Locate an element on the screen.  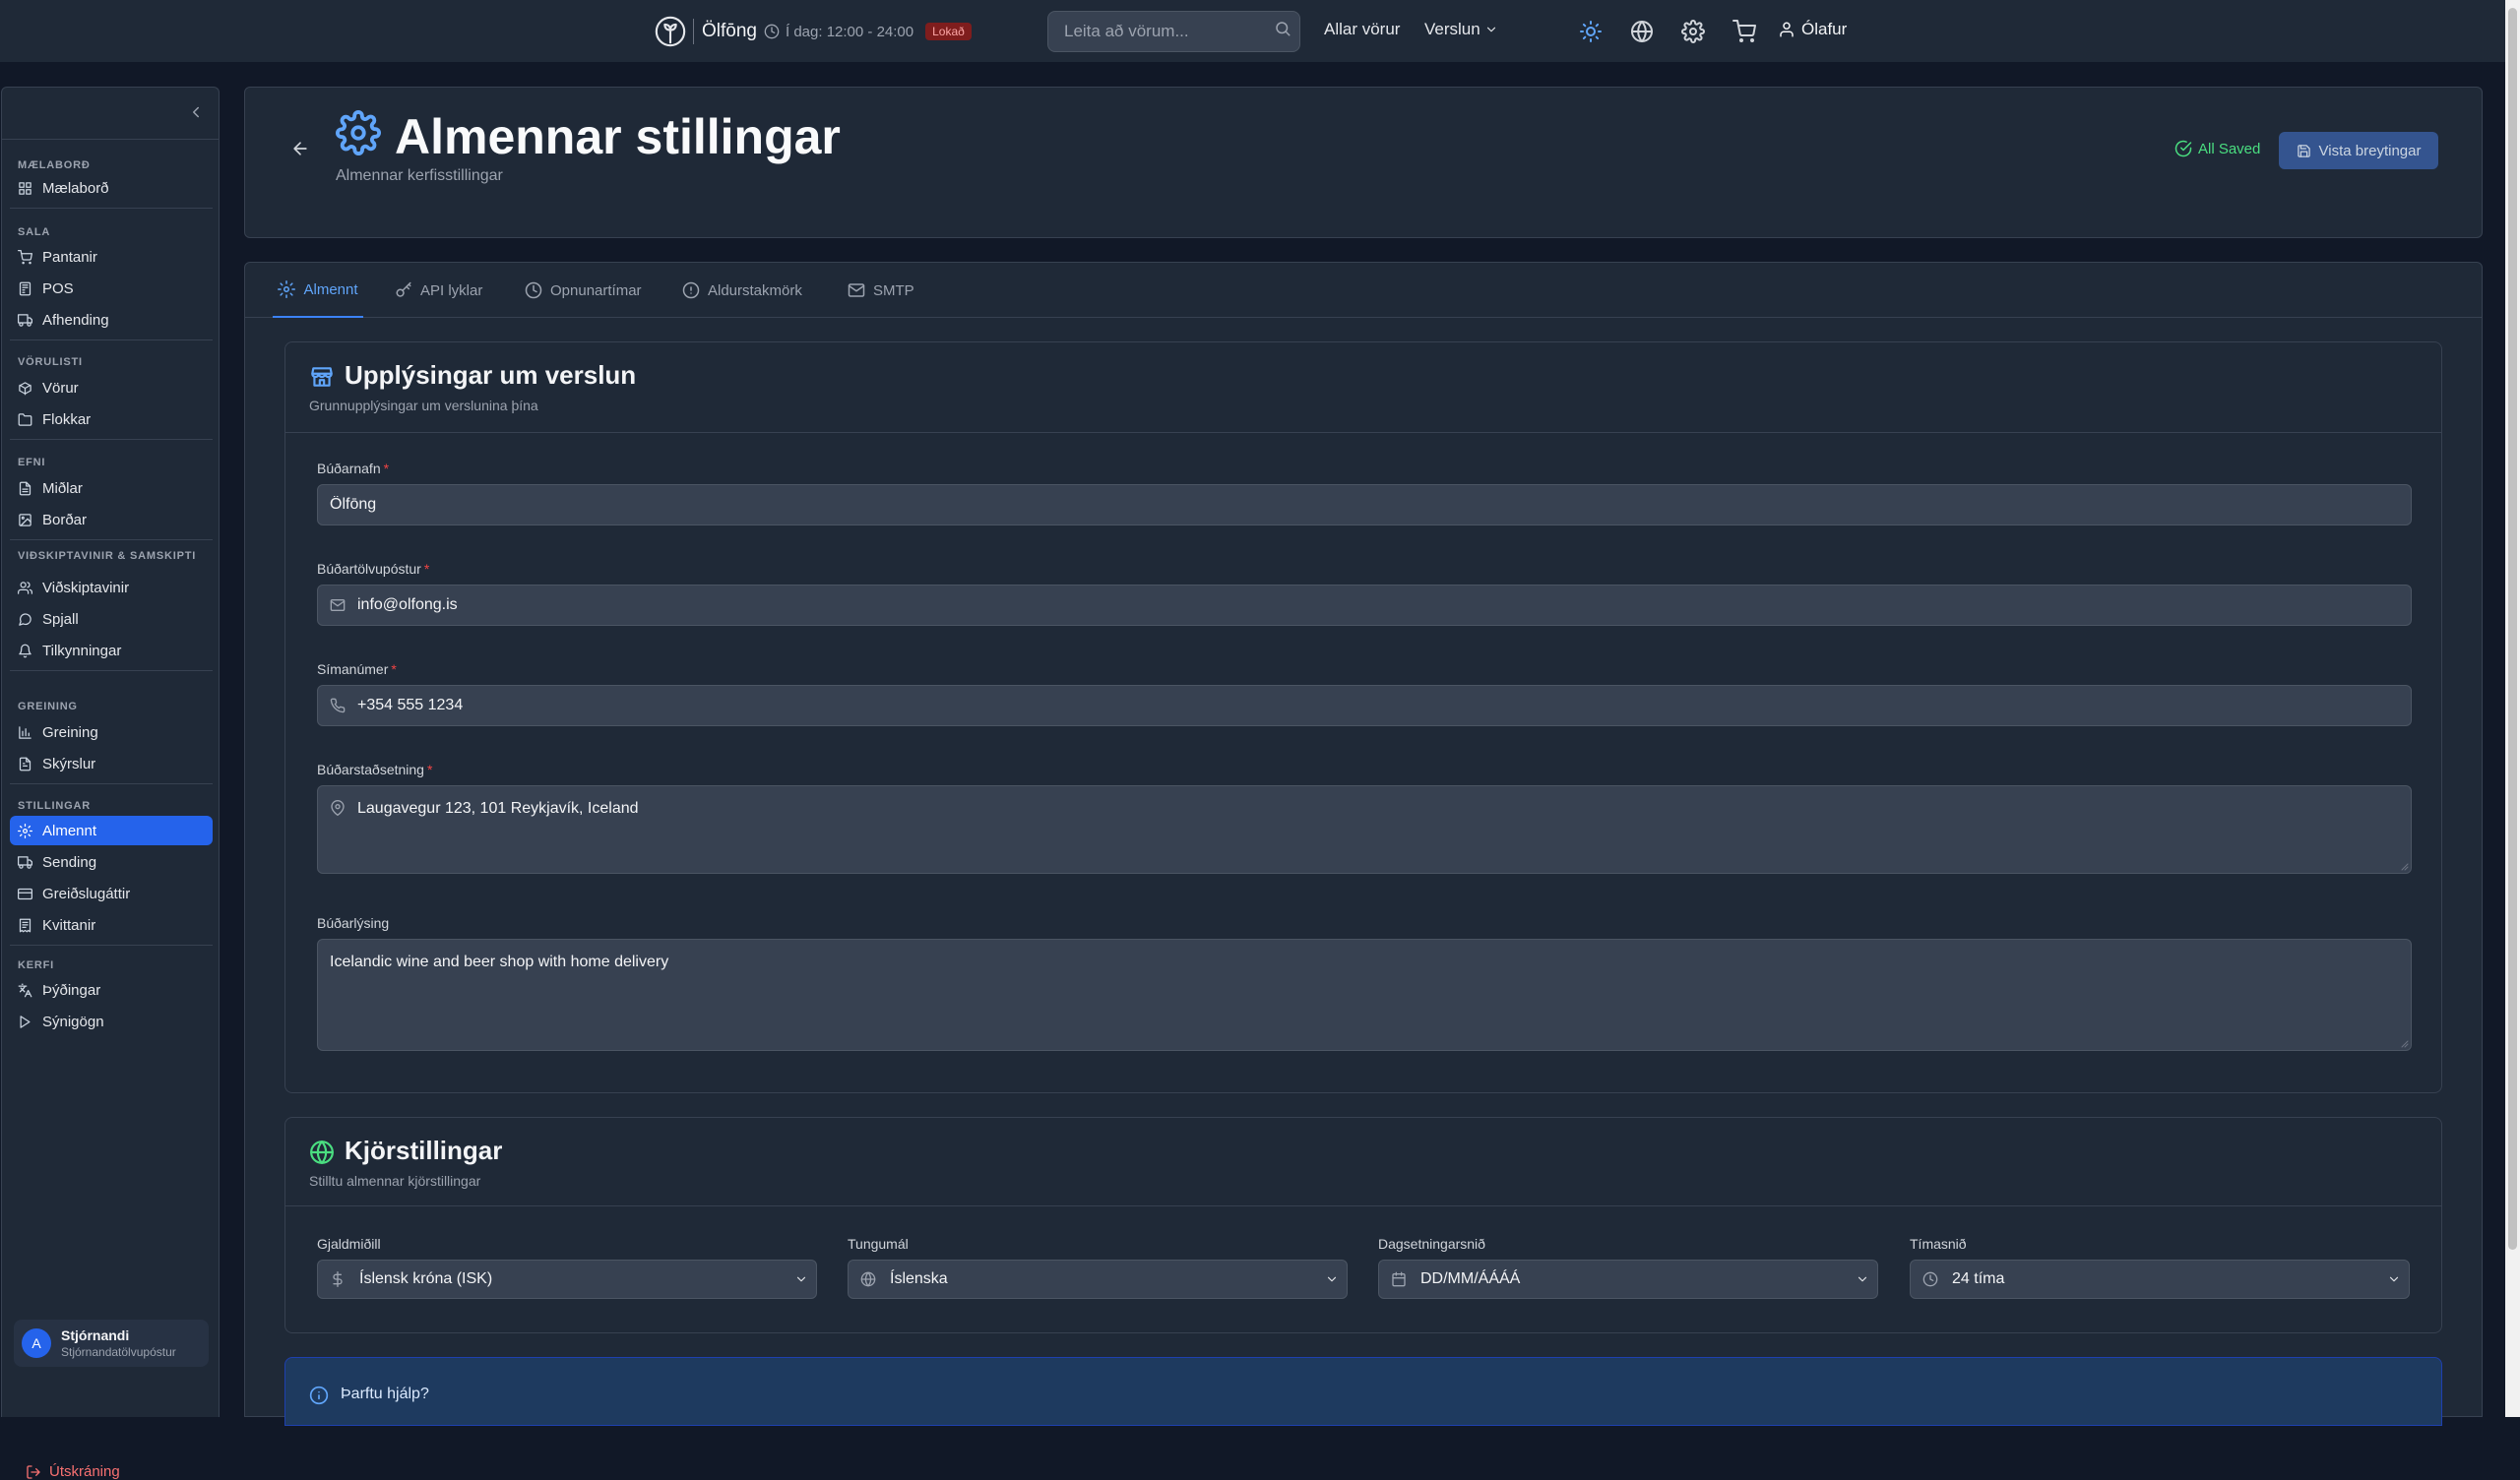
sidebar-item-borðar: Borðar is located at coordinates (111, 520).